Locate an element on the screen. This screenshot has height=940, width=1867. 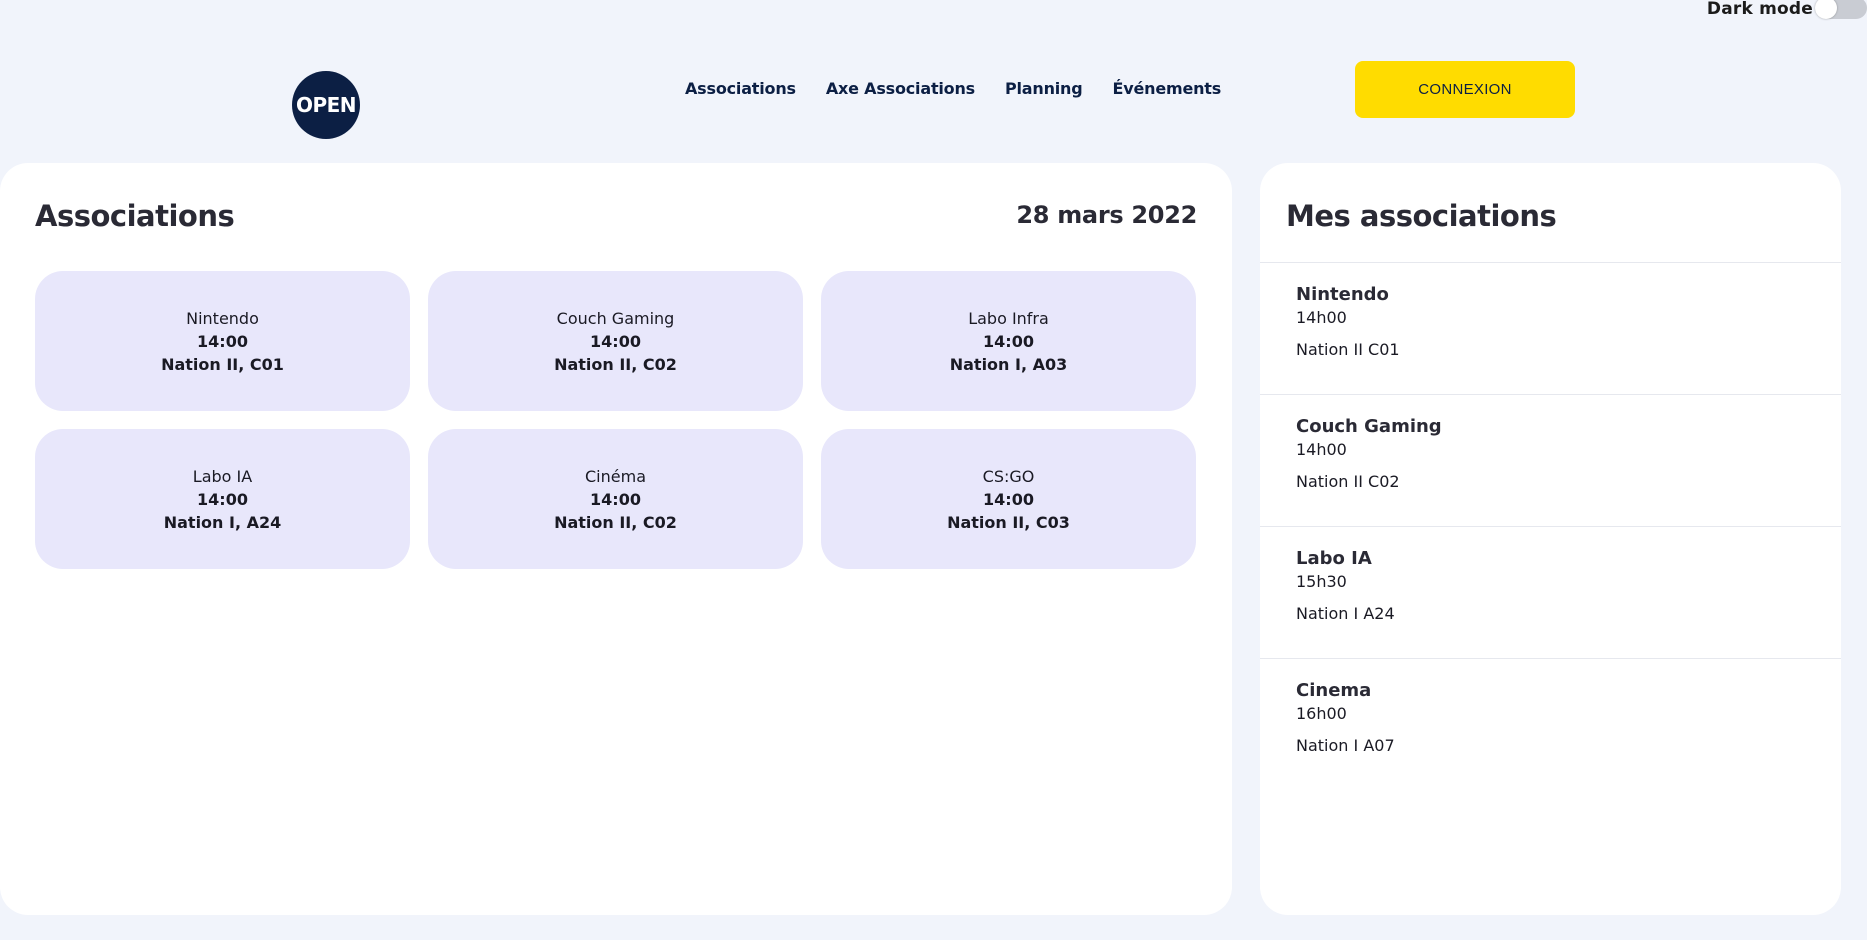
nav-axe-associations: Axe Associations is located at coordinates (900, 88).